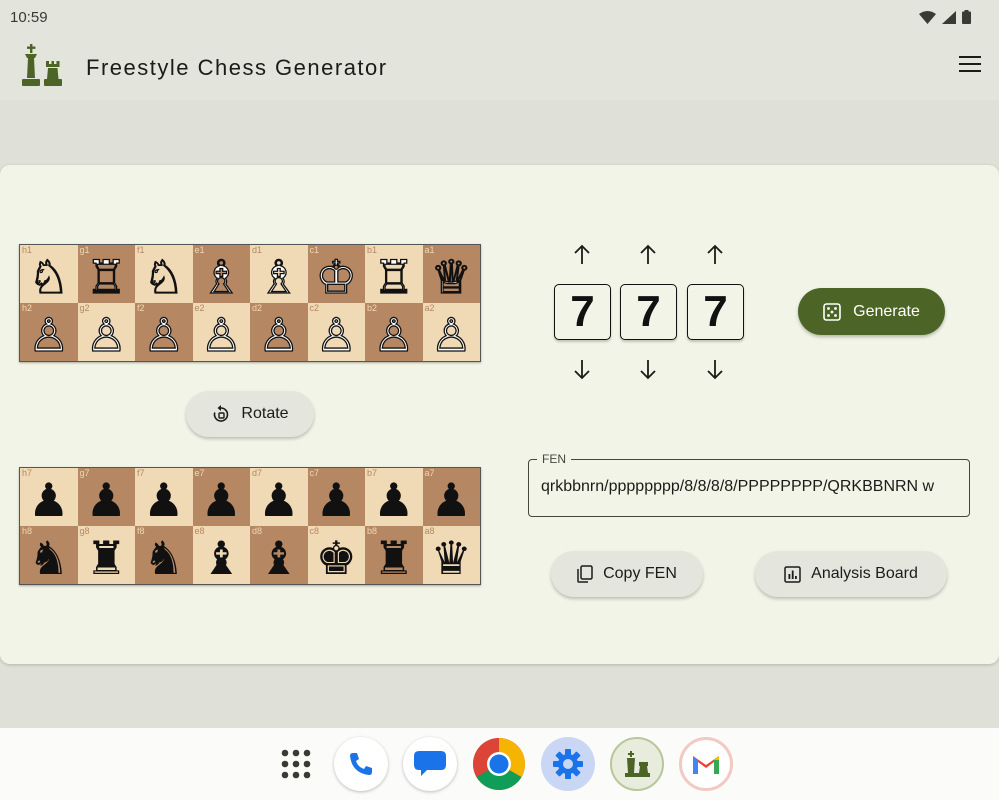 The width and height of the screenshot is (999, 800). I want to click on board-square-a7: a7 ♟, so click(451, 497).